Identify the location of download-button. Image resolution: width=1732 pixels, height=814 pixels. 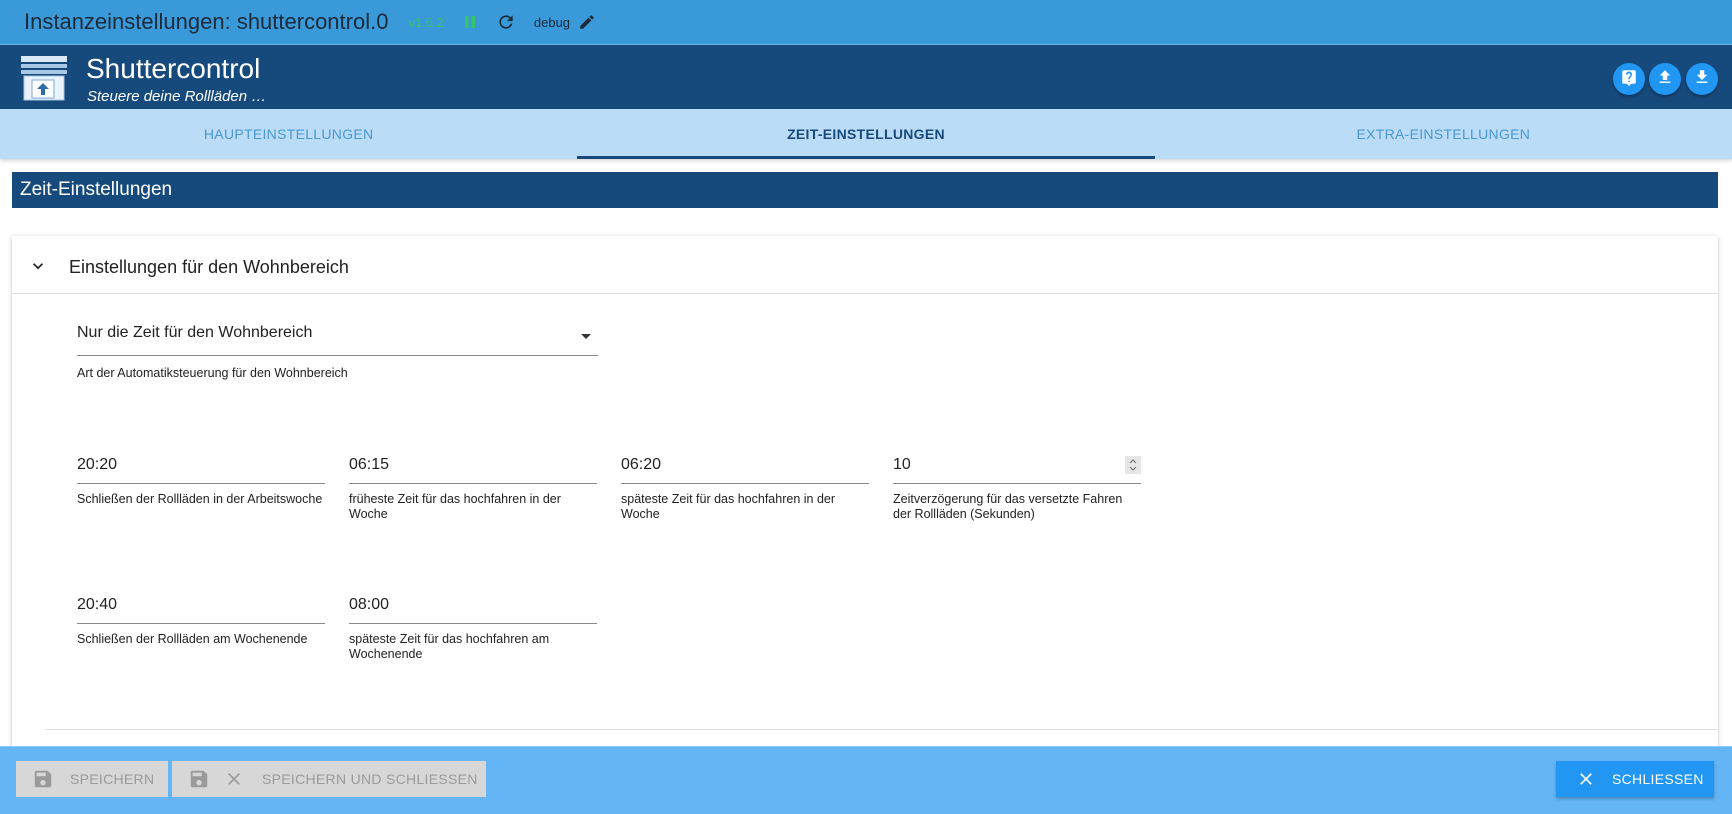
(1702, 79).